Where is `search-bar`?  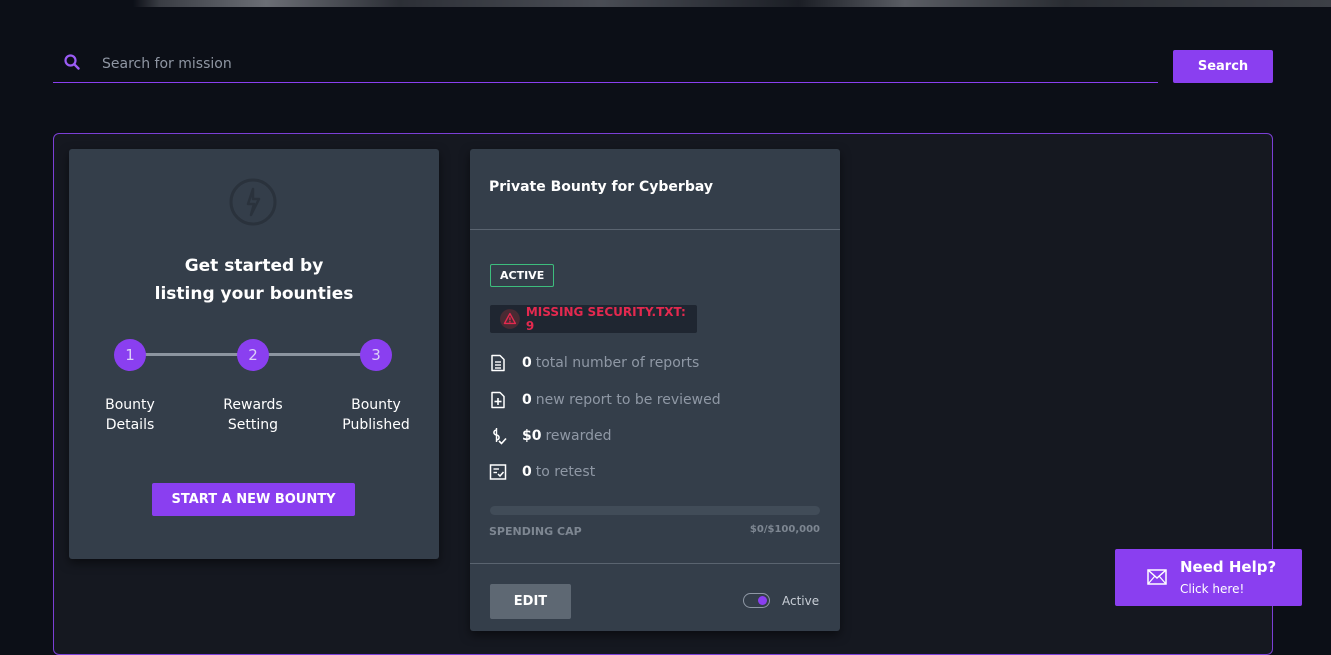
search-bar is located at coordinates (605, 63).